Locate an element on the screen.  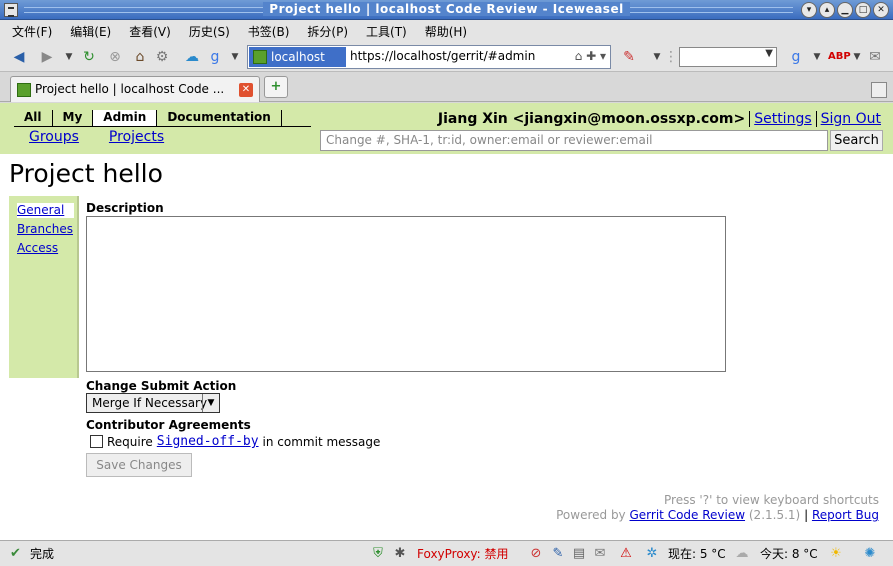
shade-icon: ▾ is located at coordinates (809, 10).